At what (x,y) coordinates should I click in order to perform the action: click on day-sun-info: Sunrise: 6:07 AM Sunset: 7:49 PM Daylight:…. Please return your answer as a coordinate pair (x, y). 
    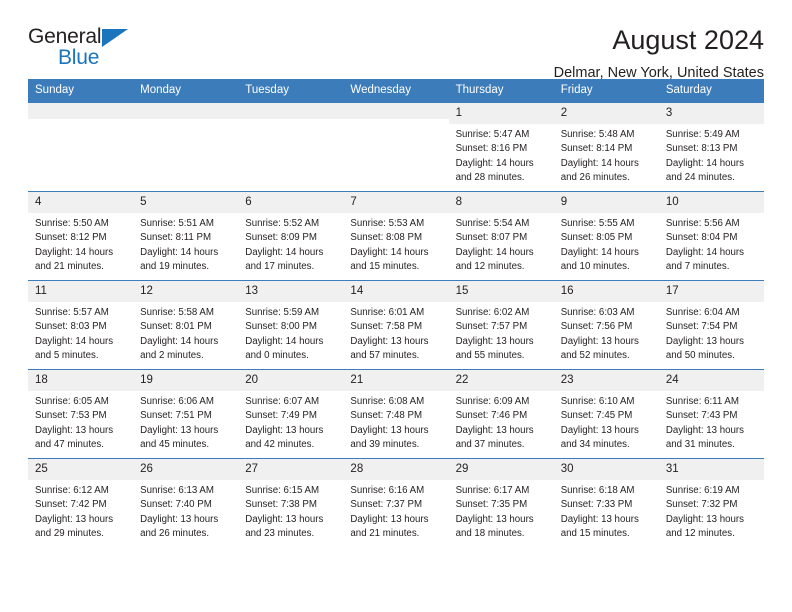
    Looking at the image, I should click on (290, 421).